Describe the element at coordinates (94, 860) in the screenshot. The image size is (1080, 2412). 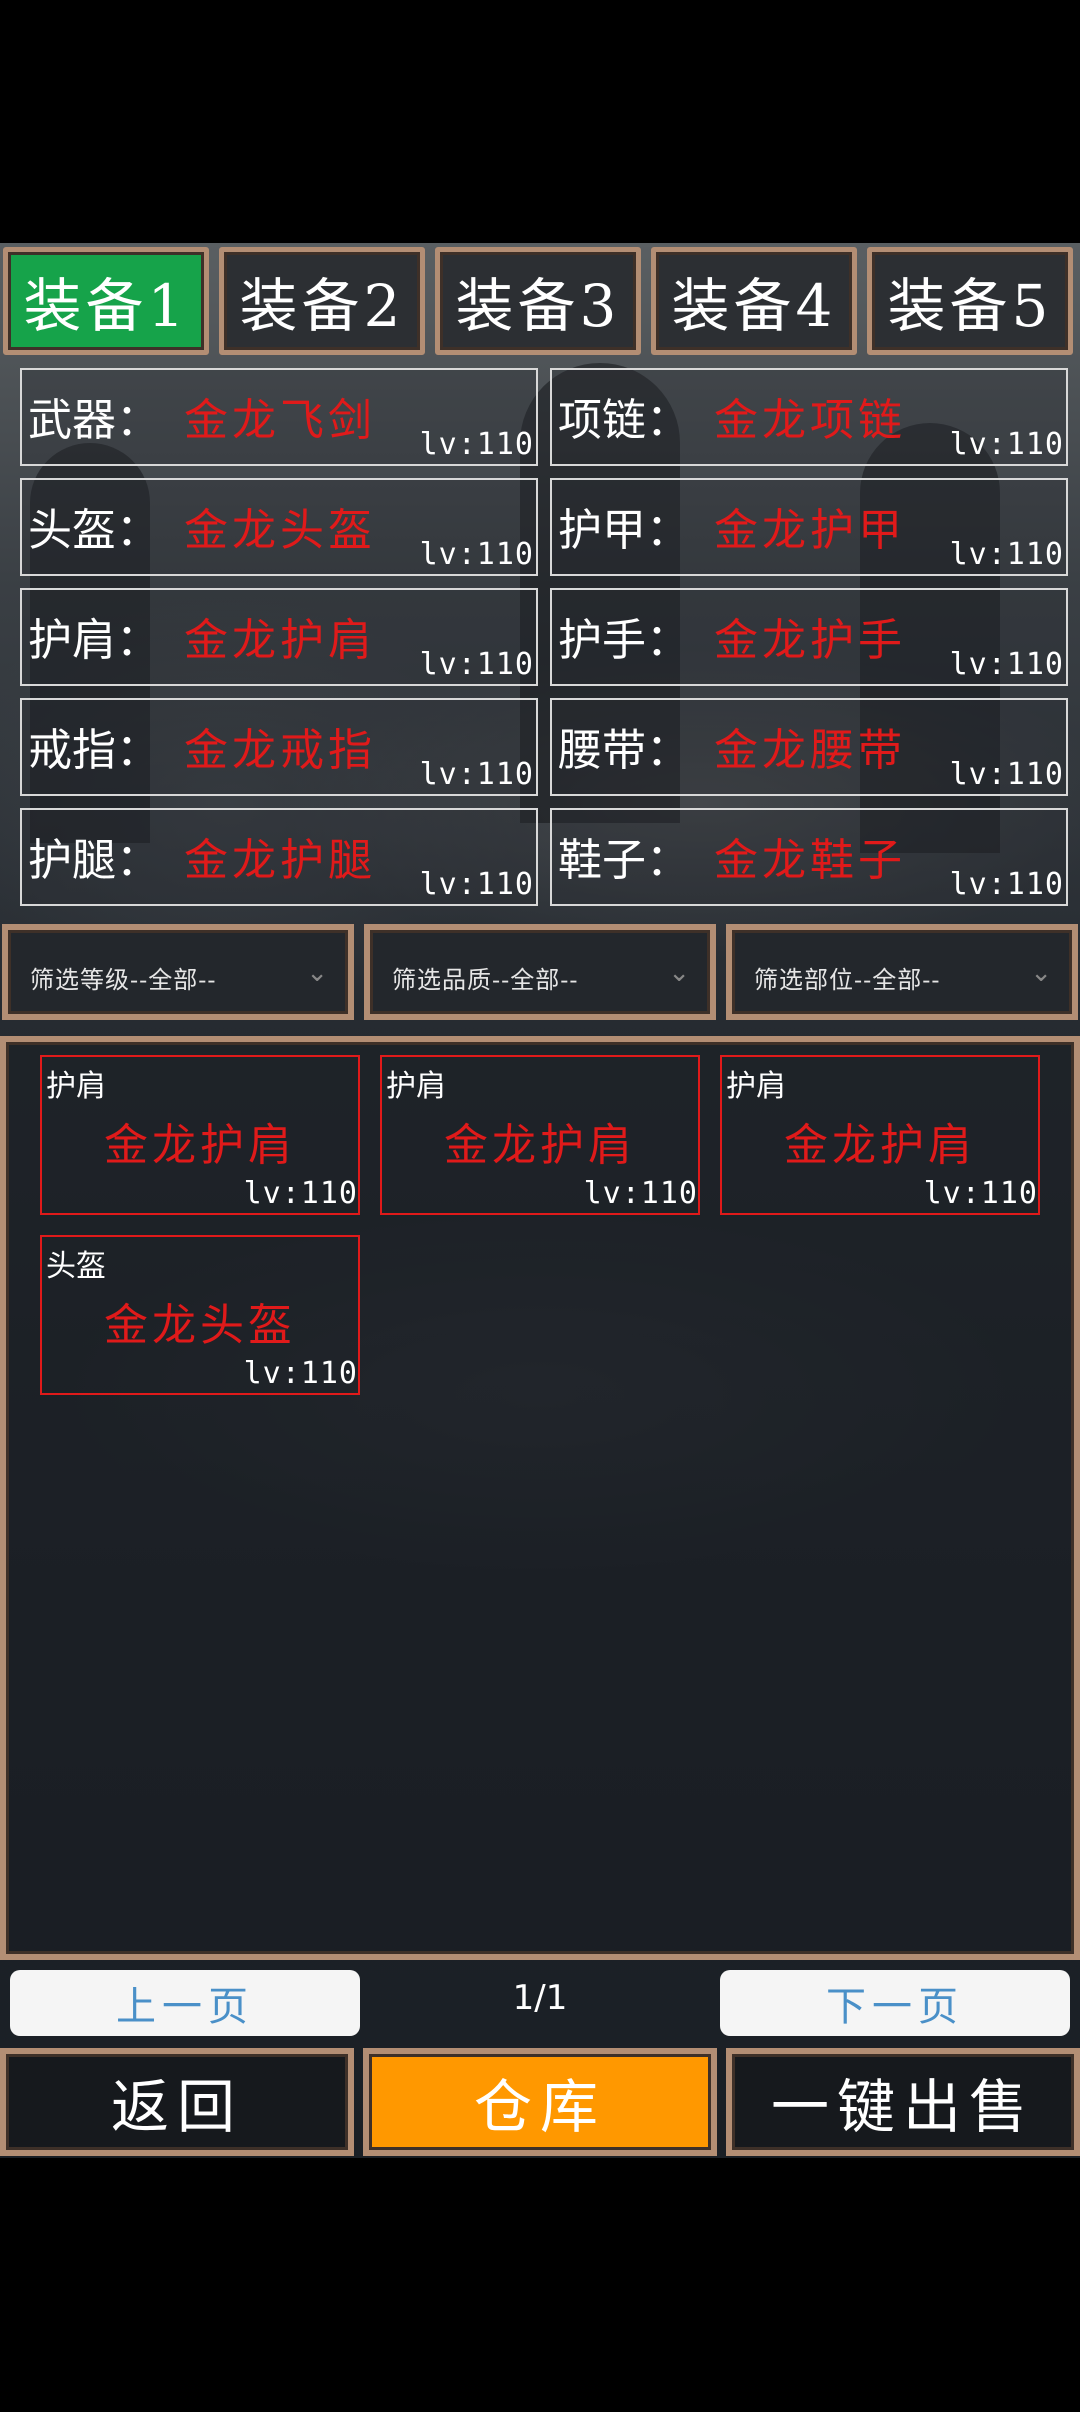
I see `slot-label: 护腿：` at that location.